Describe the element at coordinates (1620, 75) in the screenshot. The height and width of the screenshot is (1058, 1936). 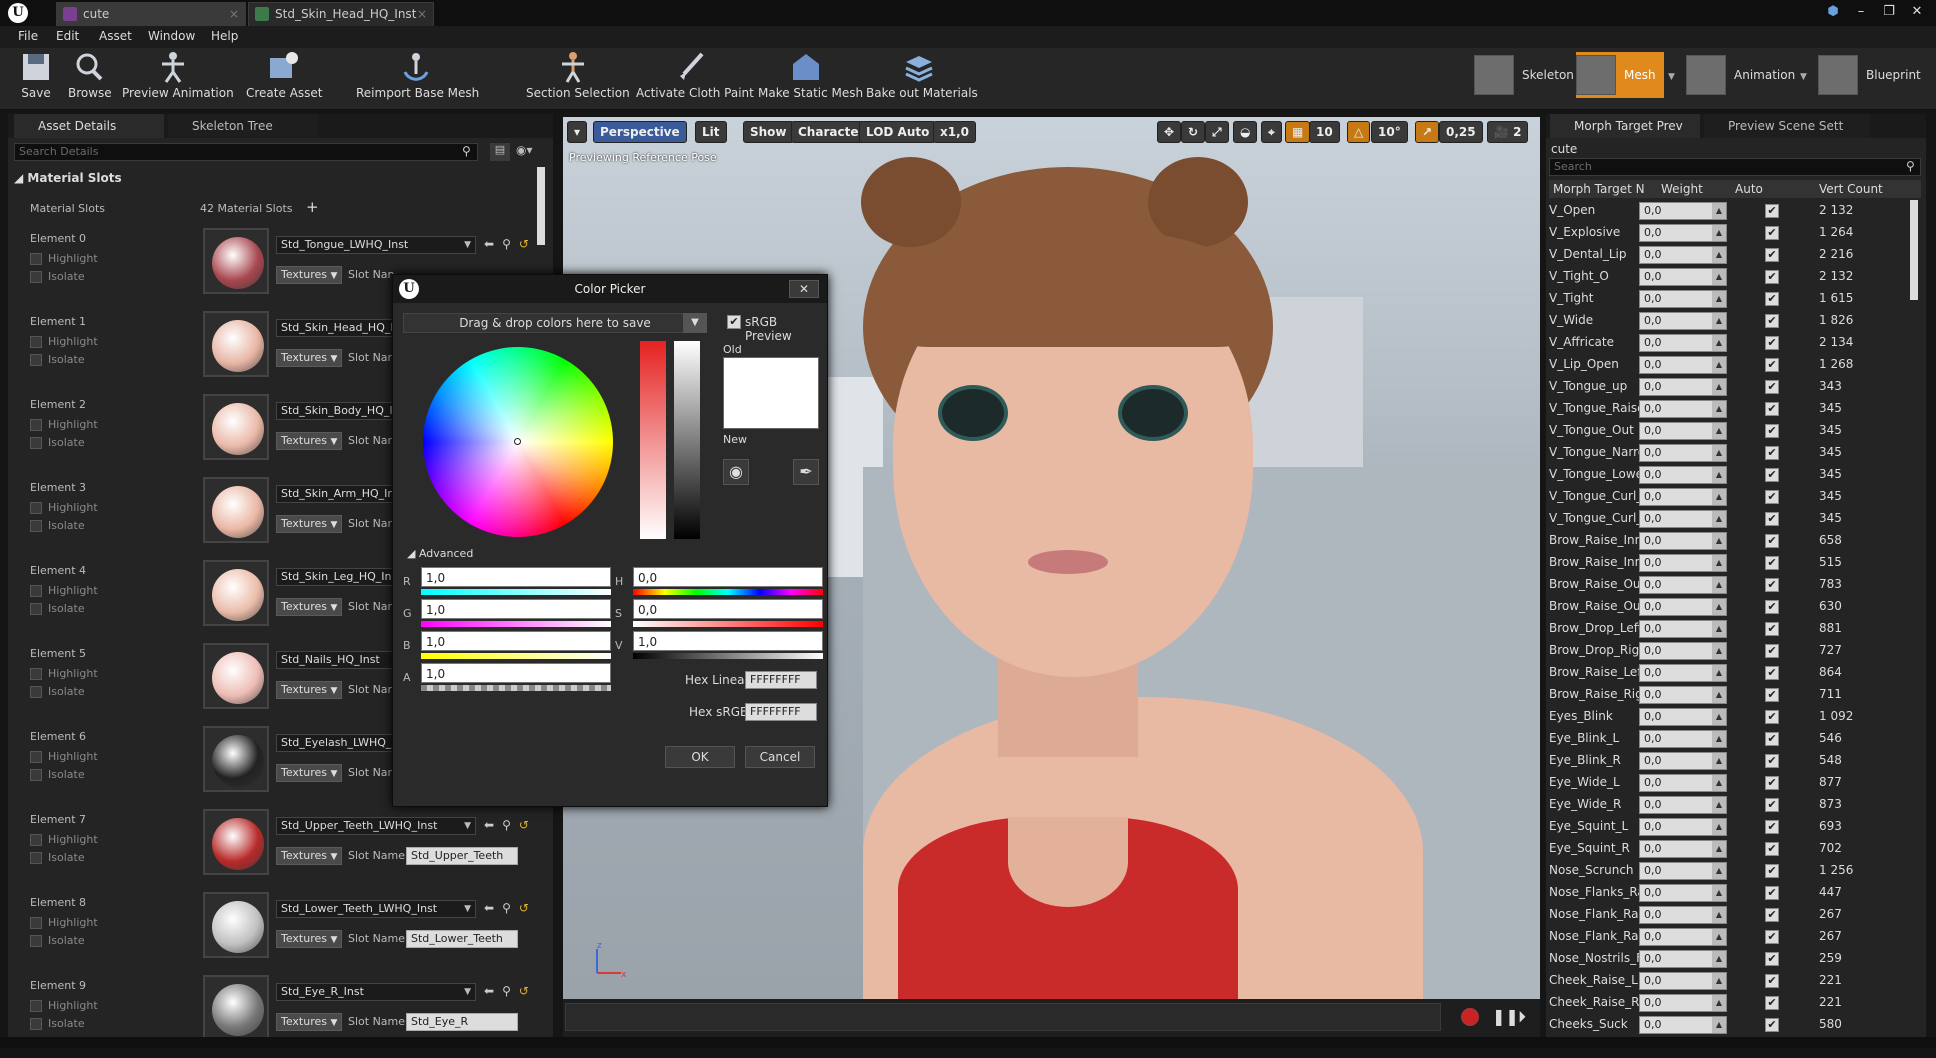
I see `mode-mesh-button: Mesh` at that location.